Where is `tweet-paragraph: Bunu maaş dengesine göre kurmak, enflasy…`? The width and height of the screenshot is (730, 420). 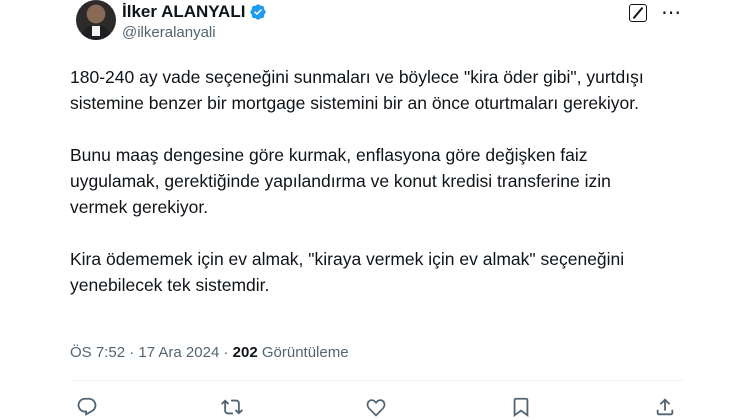 tweet-paragraph: Bunu maaş dengesine göre kurmak, enflasy… is located at coordinates (340, 181).